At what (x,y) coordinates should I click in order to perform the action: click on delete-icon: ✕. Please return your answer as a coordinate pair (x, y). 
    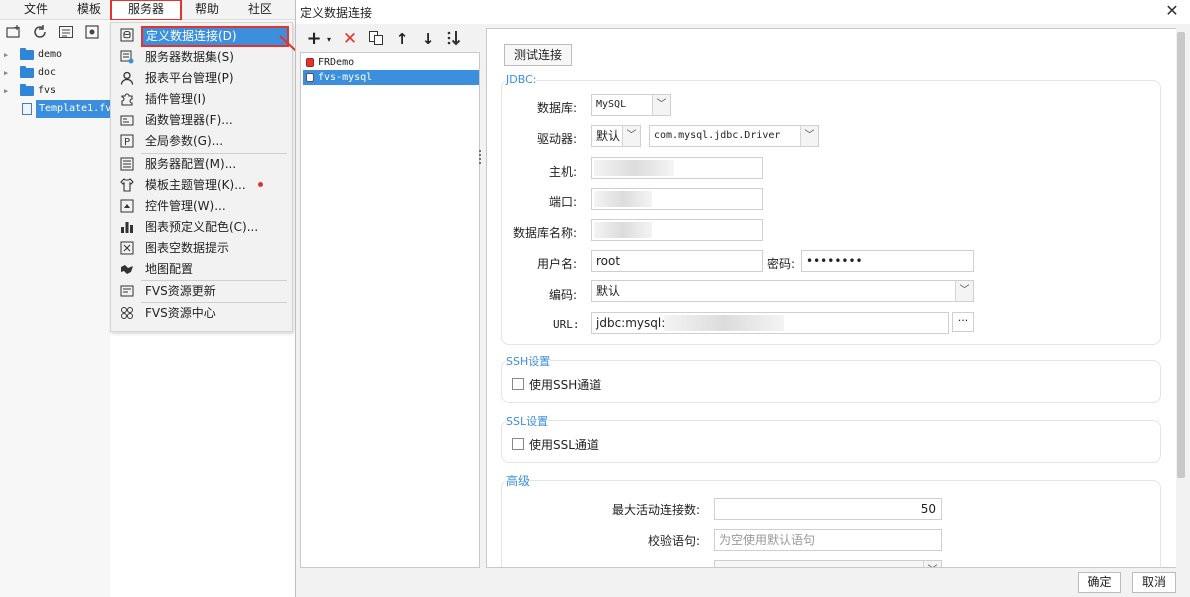
    Looking at the image, I should click on (350, 39).